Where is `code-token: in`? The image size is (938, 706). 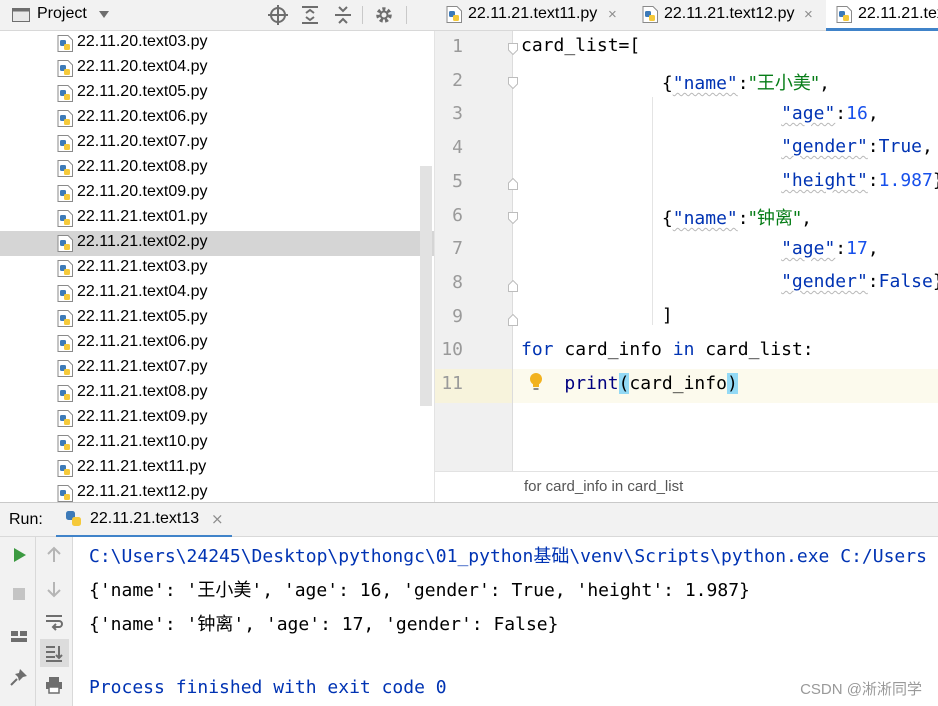 code-token: in is located at coordinates (683, 349).